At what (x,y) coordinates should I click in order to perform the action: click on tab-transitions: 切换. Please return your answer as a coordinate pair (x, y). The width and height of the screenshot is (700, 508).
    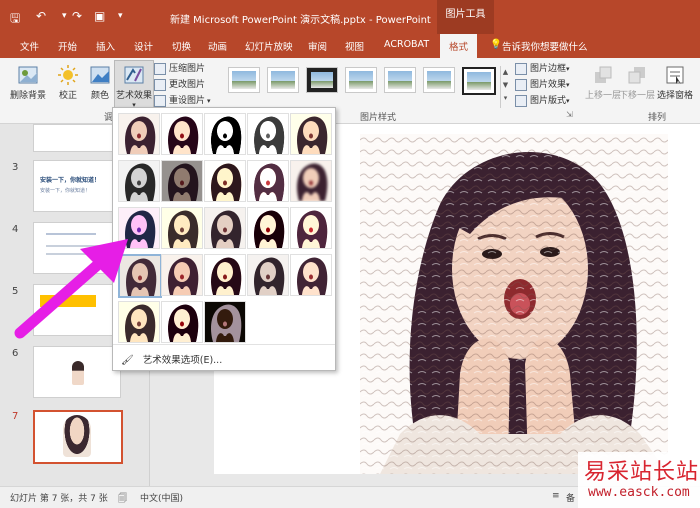
    Looking at the image, I should click on (181, 46).